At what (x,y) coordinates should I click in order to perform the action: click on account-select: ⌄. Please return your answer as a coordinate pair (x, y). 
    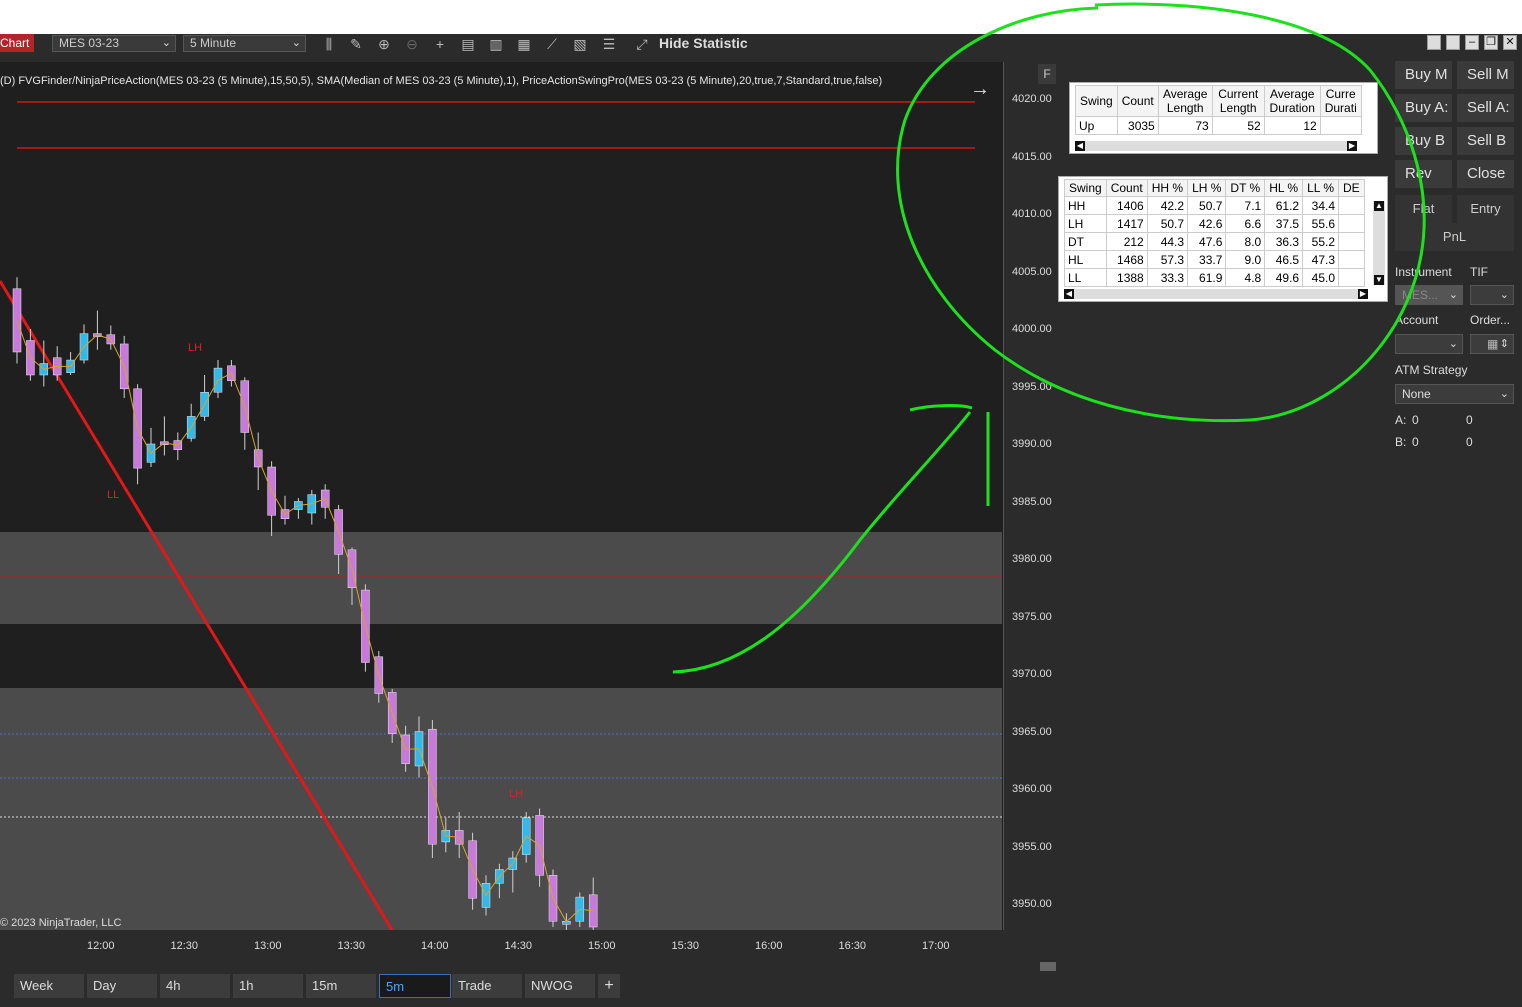
    Looking at the image, I should click on (1429, 344).